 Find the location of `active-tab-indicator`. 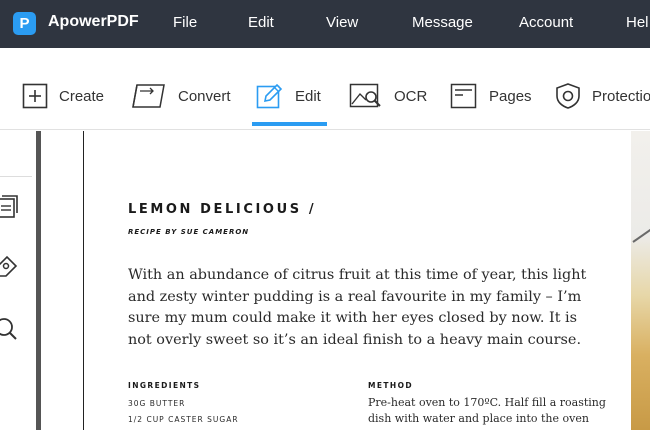

active-tab-indicator is located at coordinates (289, 124).